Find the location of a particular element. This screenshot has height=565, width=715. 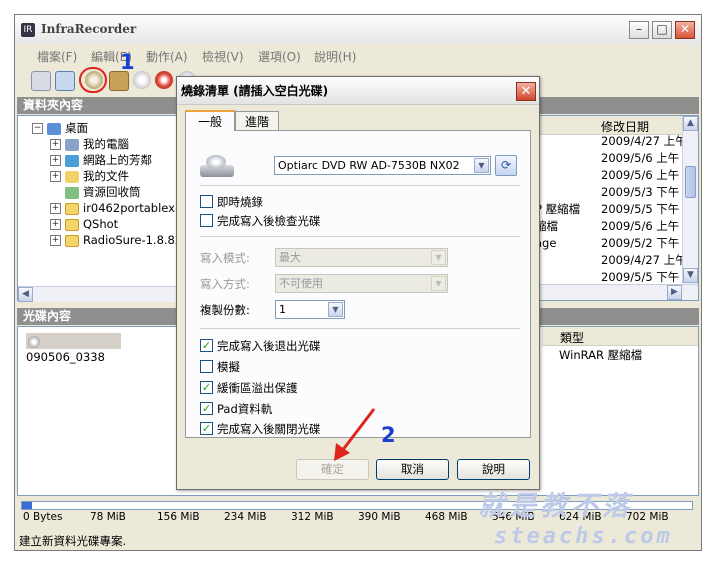

buffer-underrun-checkbox: ✓ is located at coordinates (206, 387).